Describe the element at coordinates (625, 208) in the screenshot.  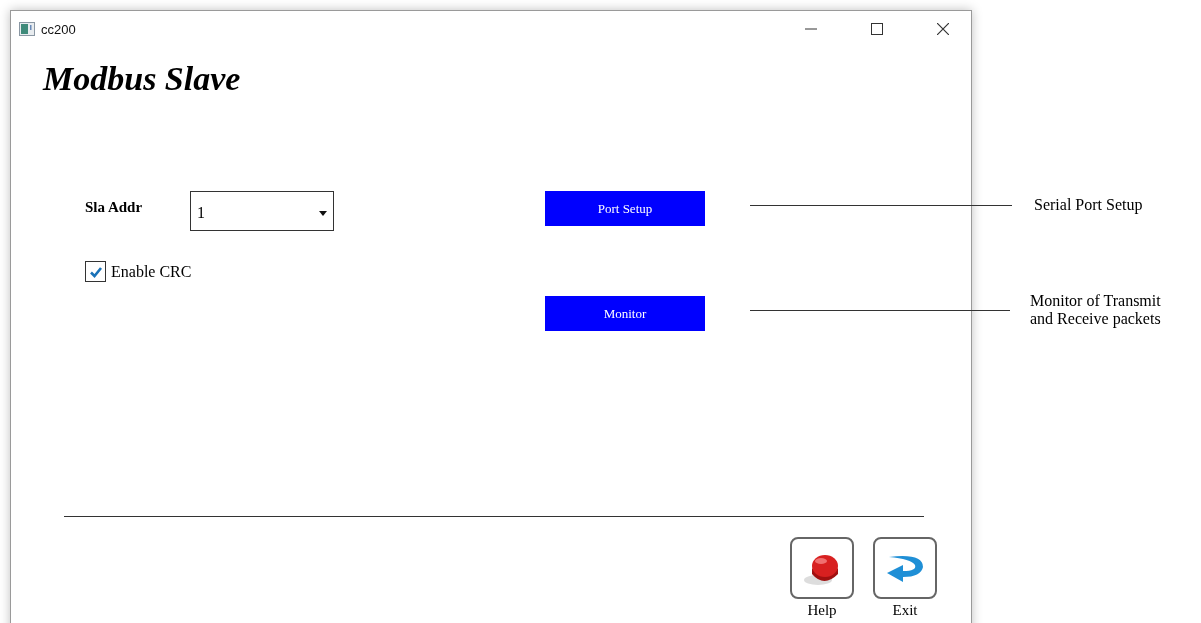
I see `action-button: Port Setup` at that location.